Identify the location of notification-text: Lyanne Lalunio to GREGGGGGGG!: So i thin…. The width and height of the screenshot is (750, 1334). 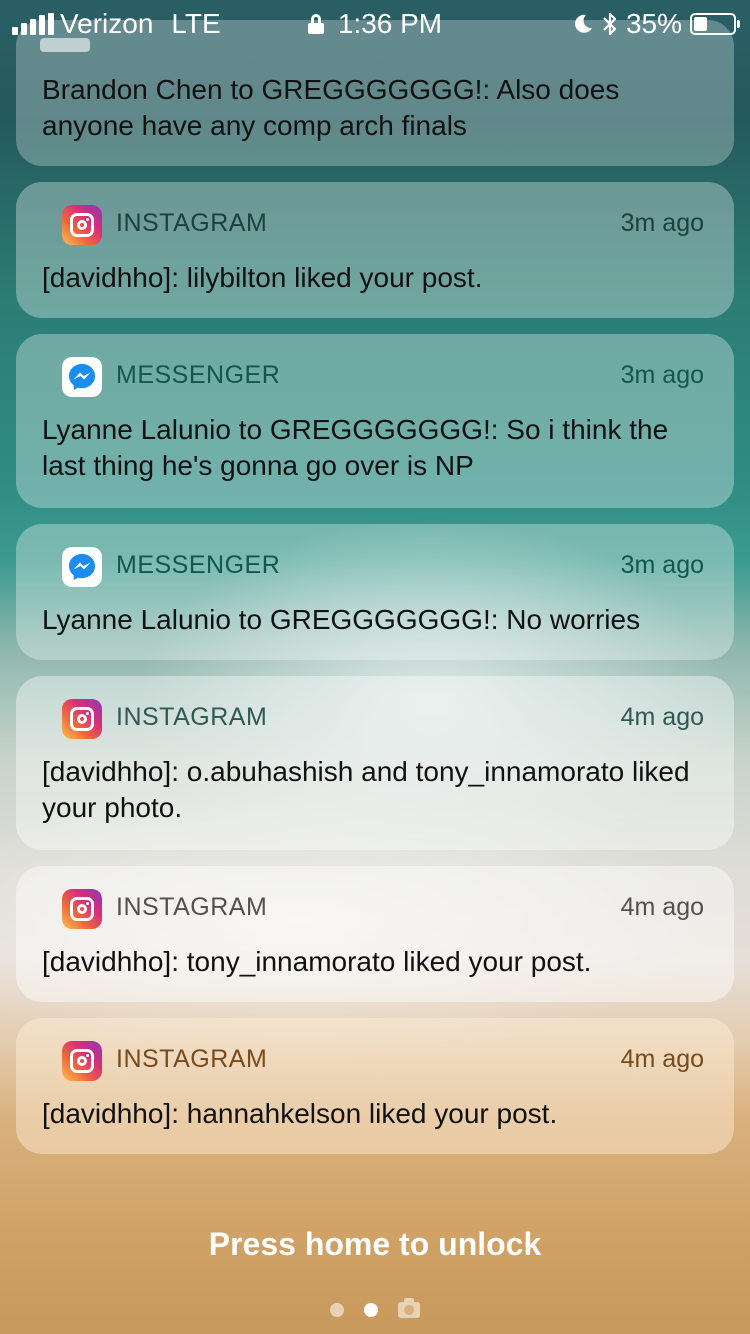
(355, 447).